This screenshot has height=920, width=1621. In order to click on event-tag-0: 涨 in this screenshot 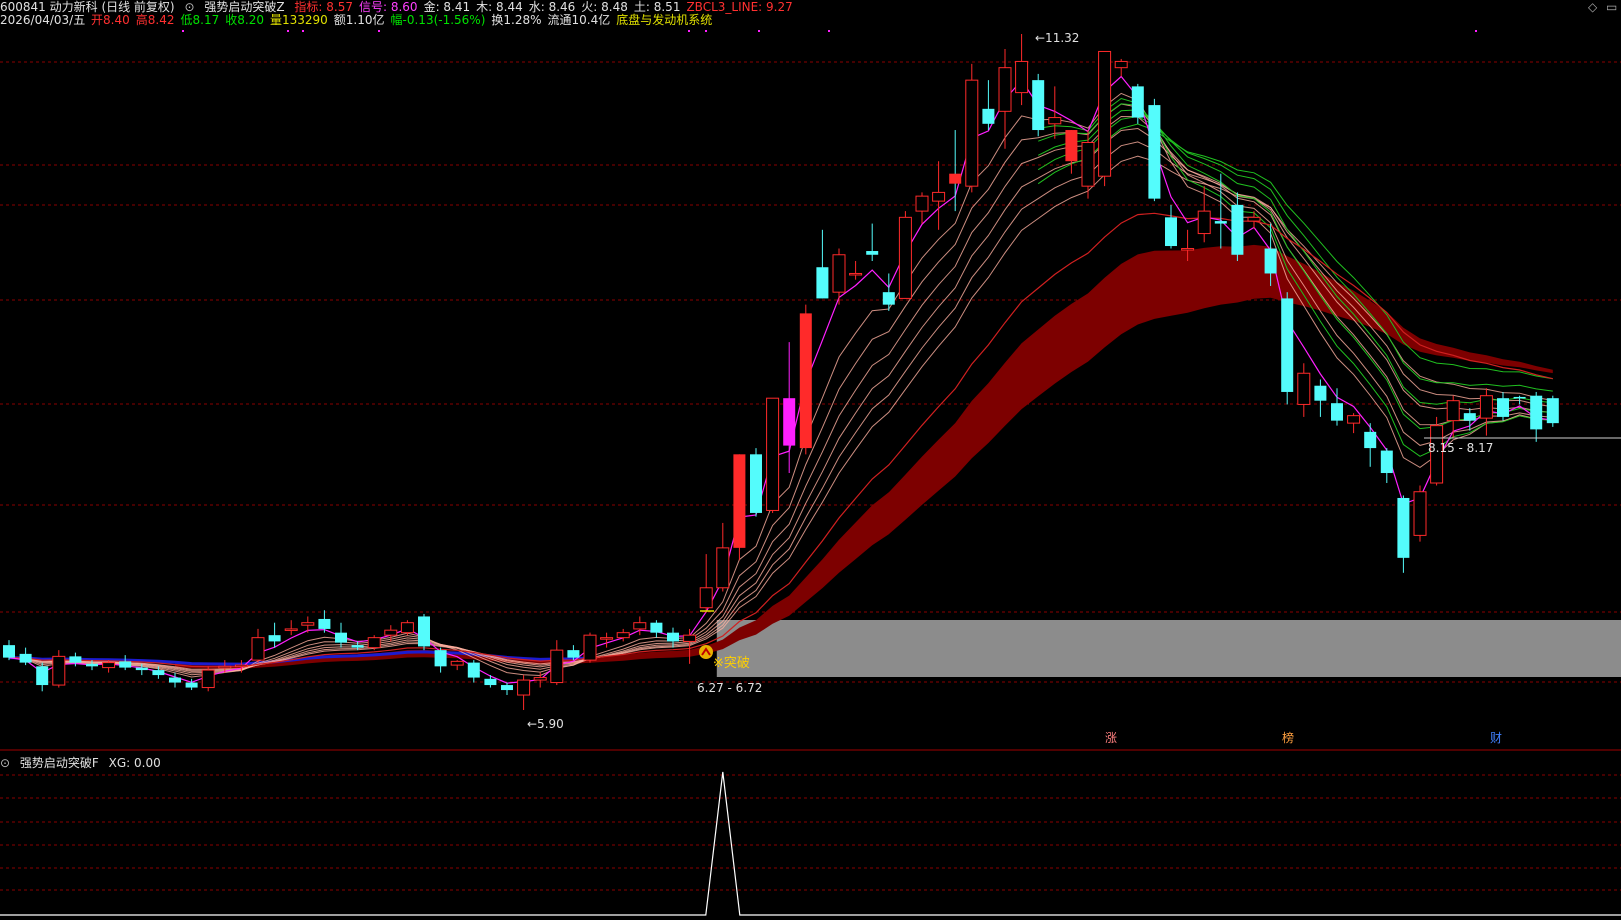, I will do `click(1111, 737)`.